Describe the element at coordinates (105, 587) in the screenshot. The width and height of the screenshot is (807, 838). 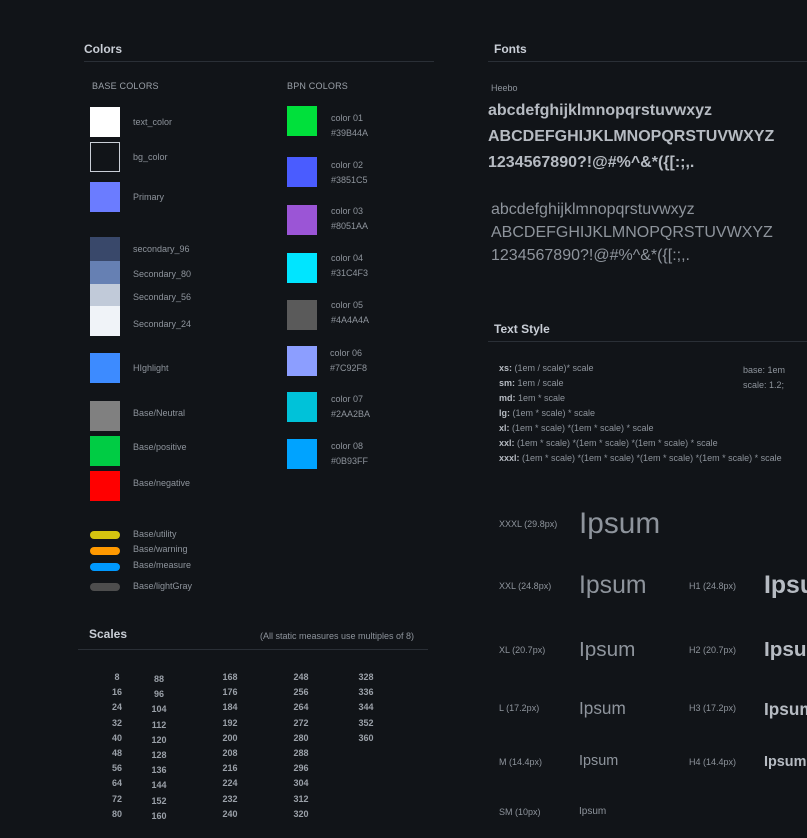
I see `bar-lightgray` at that location.